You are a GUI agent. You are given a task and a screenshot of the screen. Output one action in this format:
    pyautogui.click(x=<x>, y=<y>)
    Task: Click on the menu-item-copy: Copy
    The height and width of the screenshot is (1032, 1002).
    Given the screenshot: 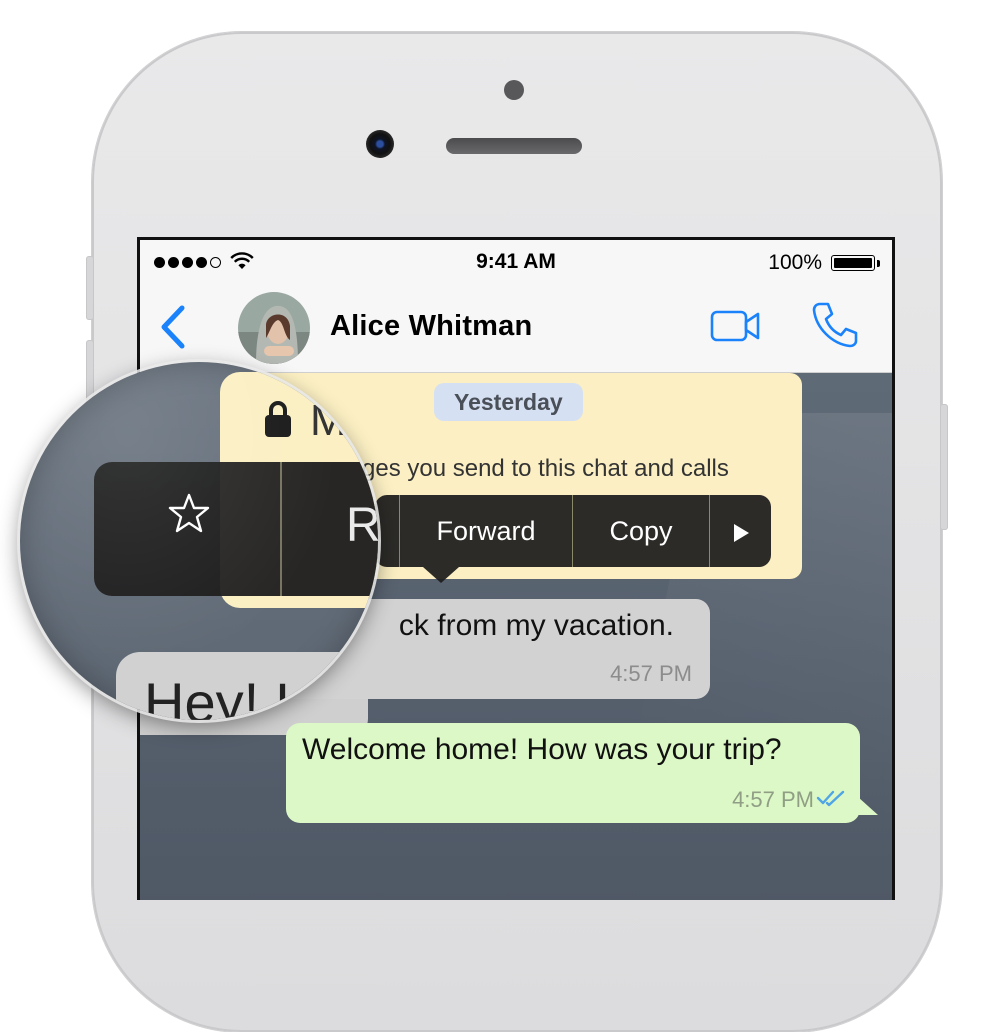 What is the action you would take?
    pyautogui.click(x=641, y=531)
    